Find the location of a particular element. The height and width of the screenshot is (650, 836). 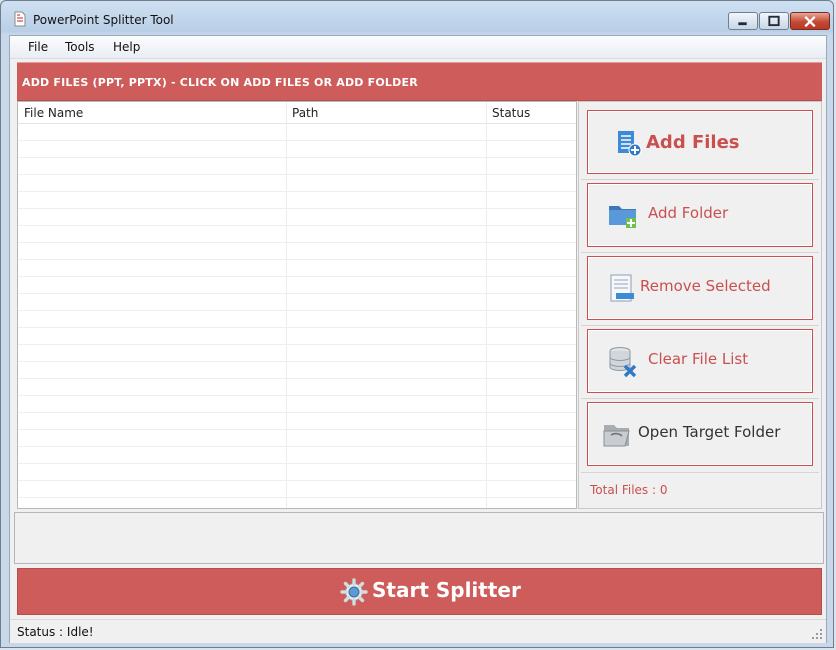

column-header-path: Path is located at coordinates (305, 113).